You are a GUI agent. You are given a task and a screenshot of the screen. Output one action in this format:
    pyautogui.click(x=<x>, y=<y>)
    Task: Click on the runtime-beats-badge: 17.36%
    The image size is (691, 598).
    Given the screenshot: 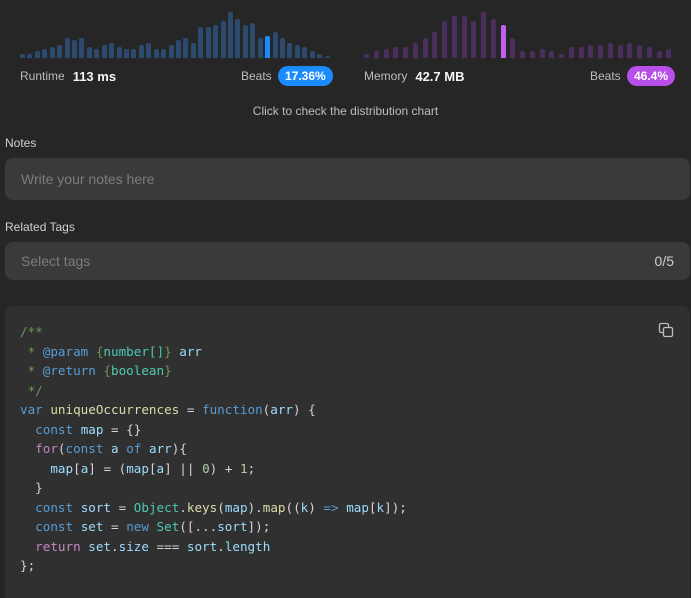 What is the action you would take?
    pyautogui.click(x=305, y=76)
    